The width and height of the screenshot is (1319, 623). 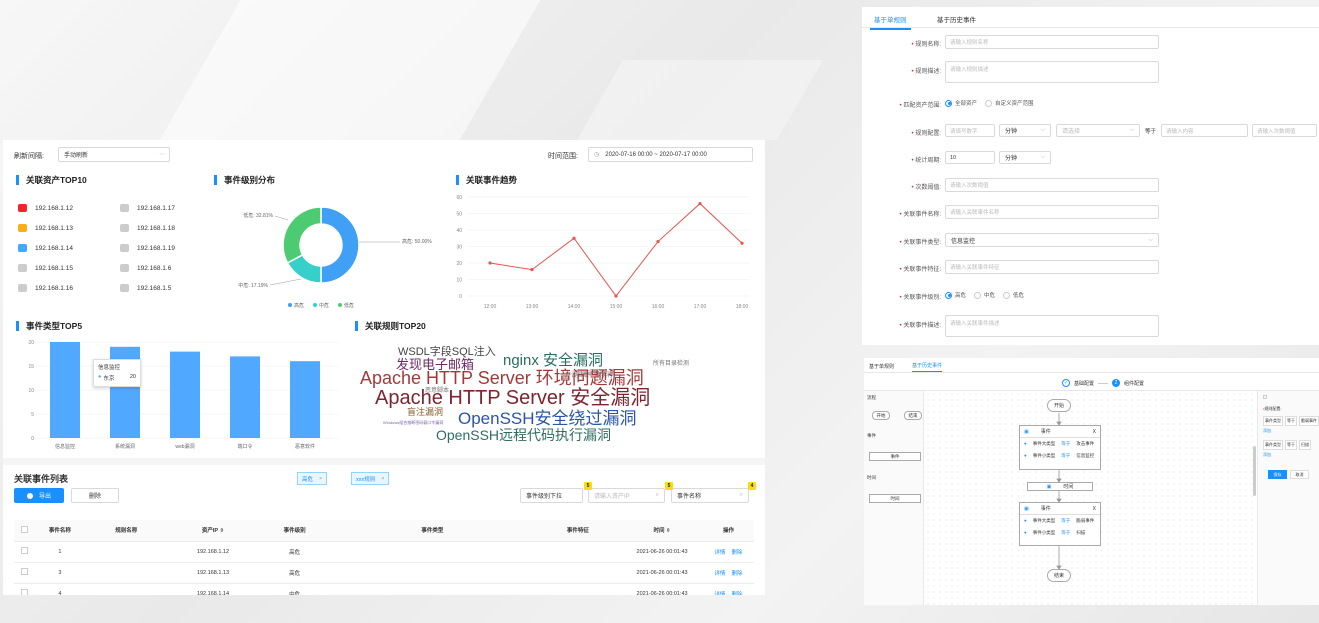 What do you see at coordinates (1052, 212) in the screenshot?
I see `ev-name-input: 请输入关联事件名称` at bounding box center [1052, 212].